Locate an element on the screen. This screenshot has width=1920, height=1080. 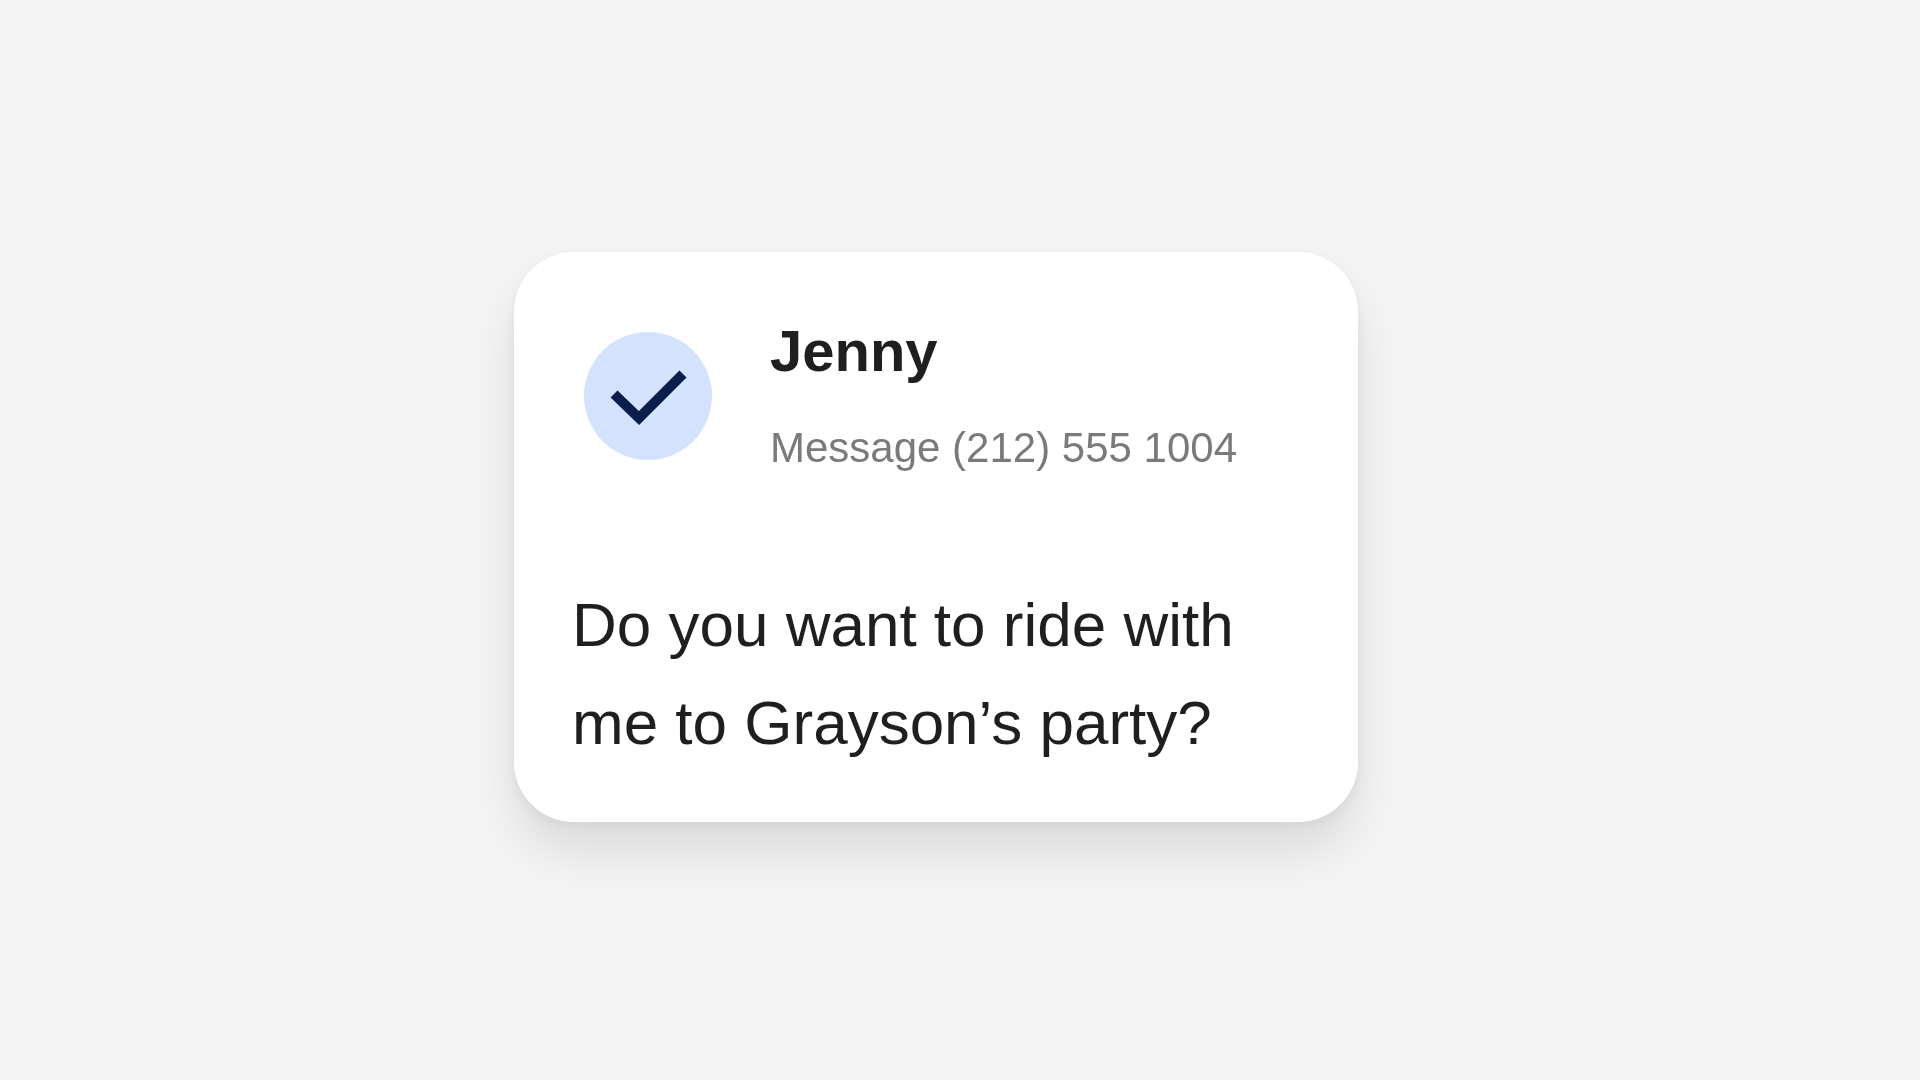
message-text: Do you want to ride with me to Grayson’s party? is located at coordinates (903, 674).